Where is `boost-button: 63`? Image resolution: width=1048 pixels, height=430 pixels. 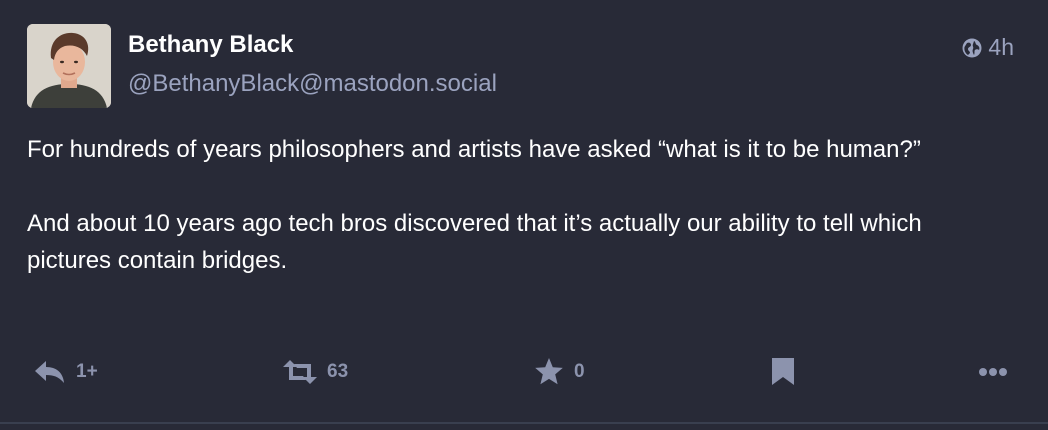
boost-button: 63 is located at coordinates (315, 372).